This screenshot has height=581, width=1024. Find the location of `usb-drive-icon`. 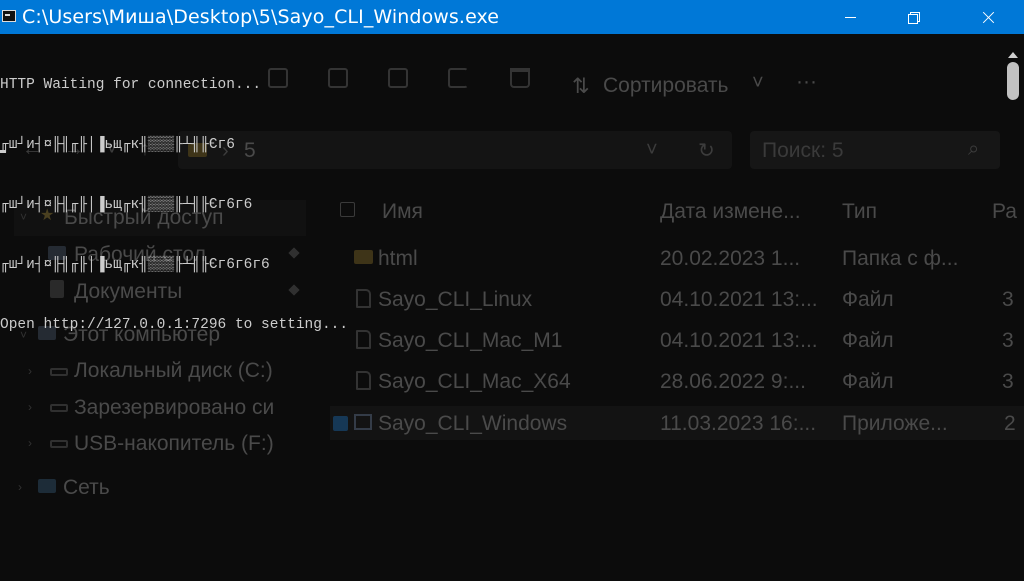

usb-drive-icon is located at coordinates (59, 444).